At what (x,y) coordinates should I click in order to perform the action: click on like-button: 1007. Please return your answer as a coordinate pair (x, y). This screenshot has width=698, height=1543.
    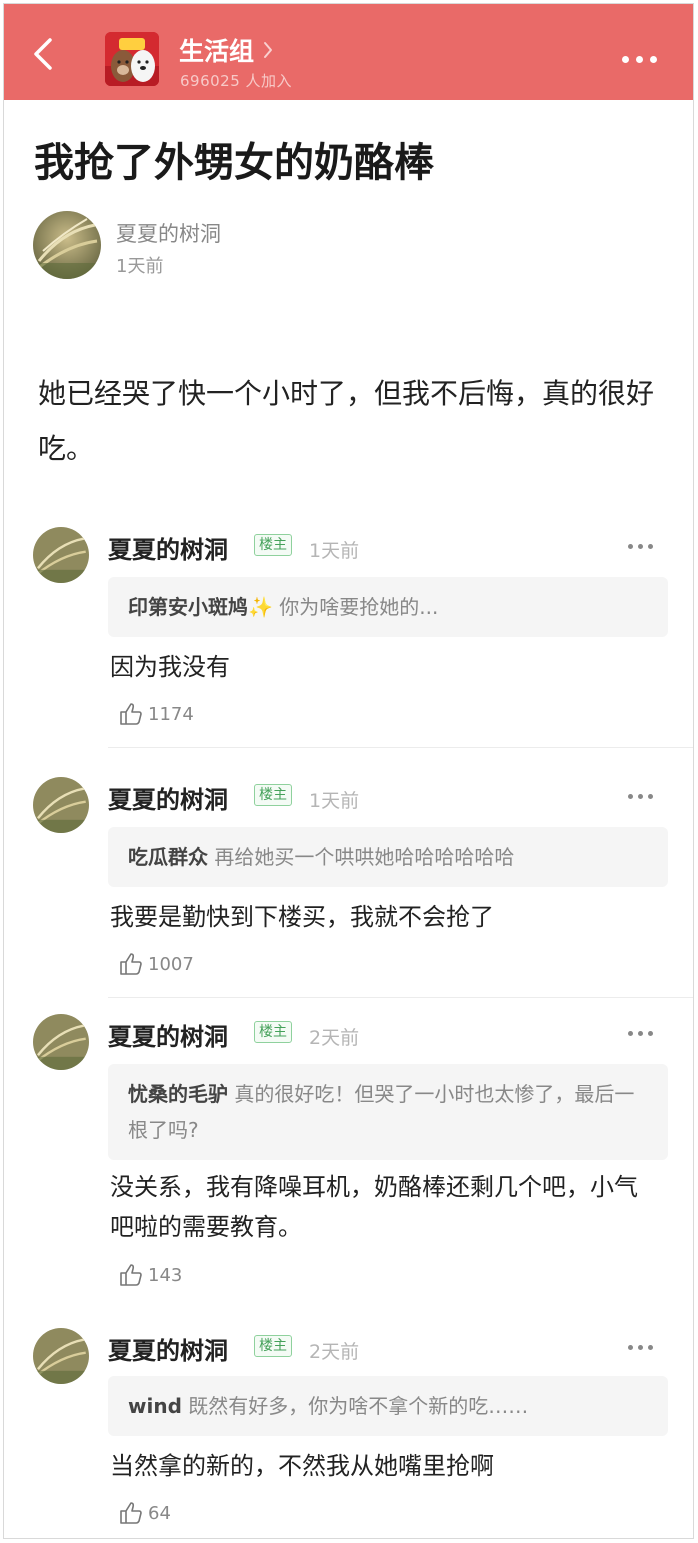
    Looking at the image, I should click on (156, 964).